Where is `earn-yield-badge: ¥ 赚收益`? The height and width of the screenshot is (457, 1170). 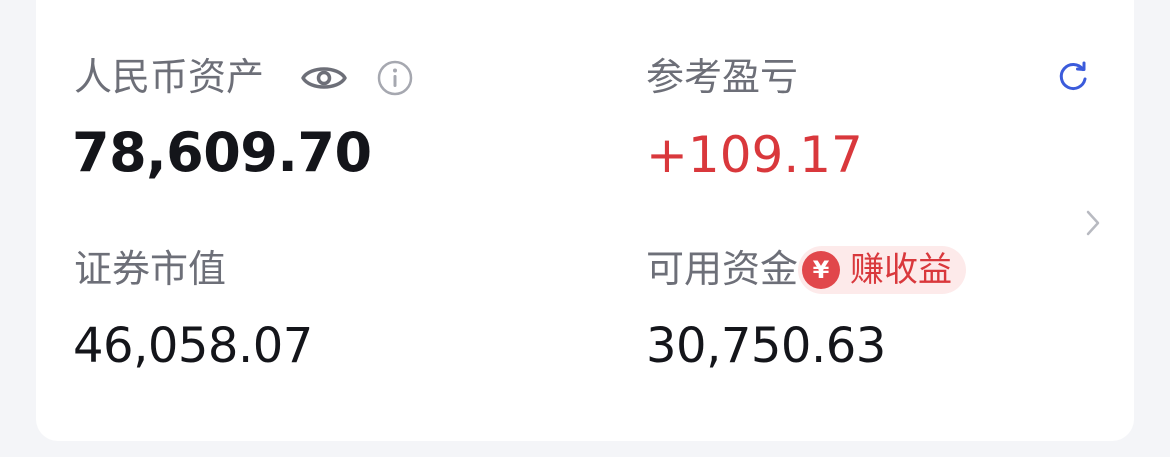
earn-yield-badge: ¥ 赚收益 is located at coordinates (882, 270).